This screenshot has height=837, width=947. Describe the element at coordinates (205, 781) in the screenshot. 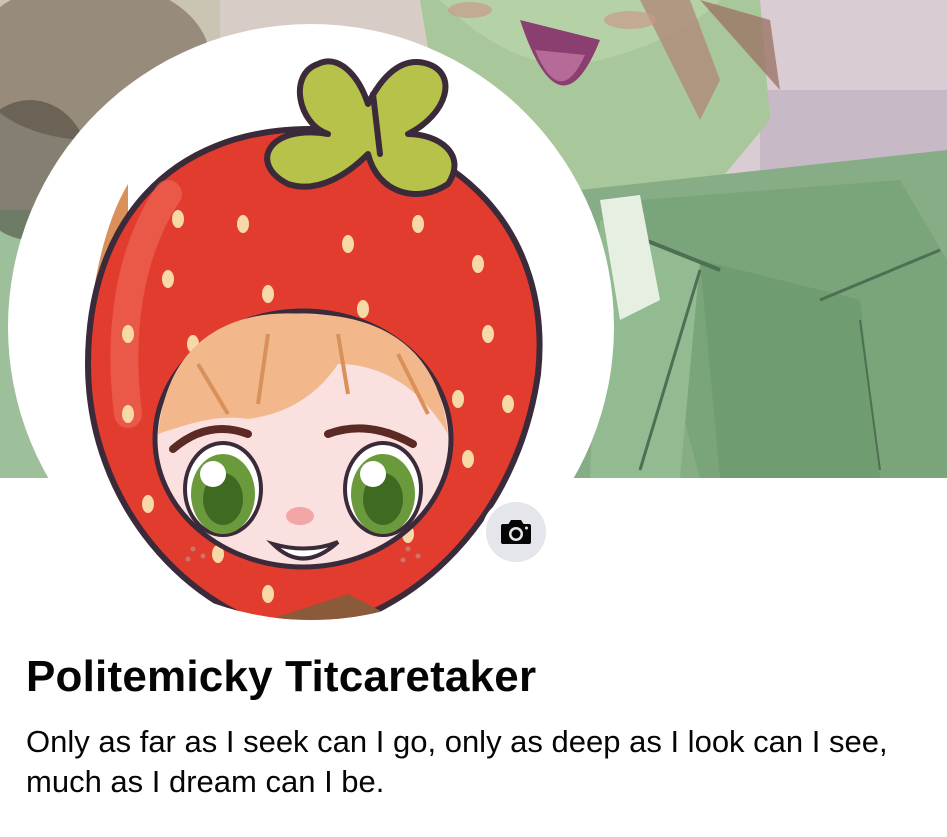

I see `bio-line: much as I dream can I be.` at that location.